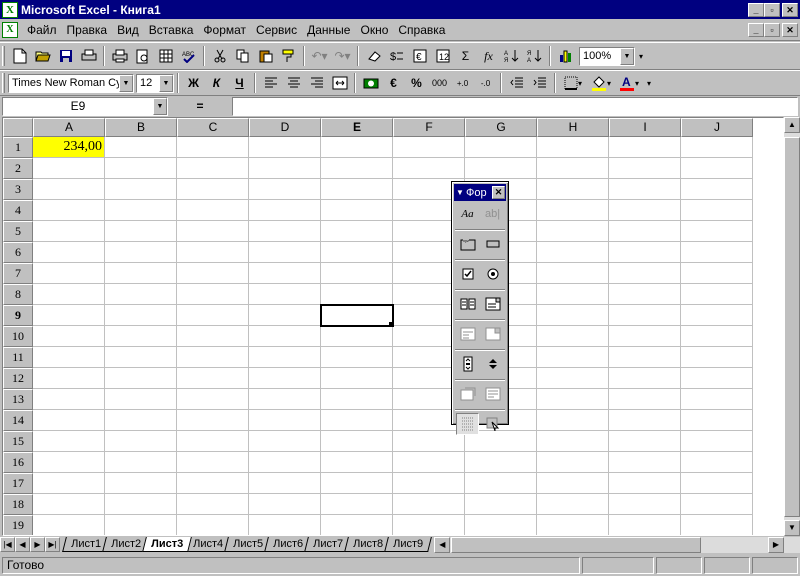  Describe the element at coordinates (501, 462) in the screenshot. I see `cell-g16` at that location.